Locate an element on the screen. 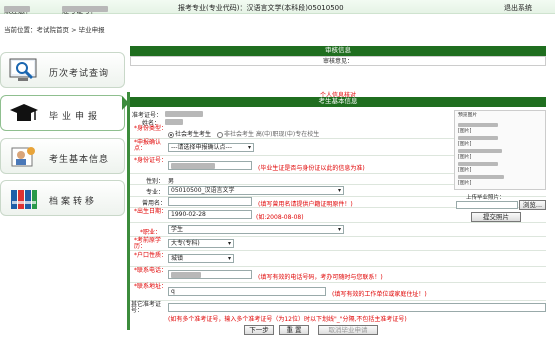 The height and width of the screenshot is (338, 555). monitor-search-icon is located at coordinates (23, 69).